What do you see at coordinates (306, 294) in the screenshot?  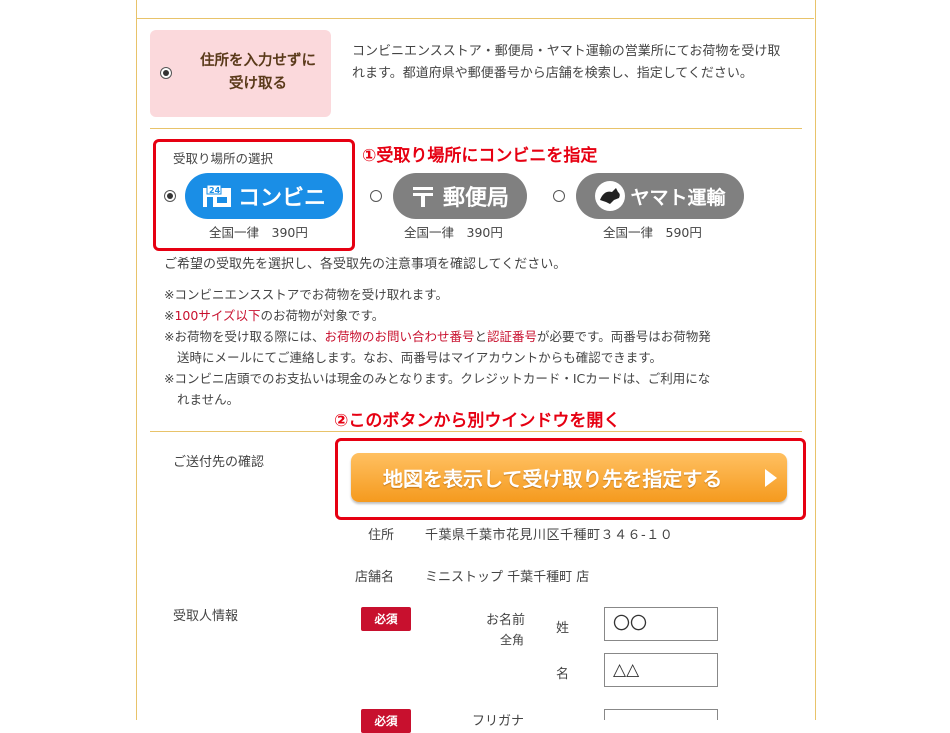 I see `note-1: ※コンビニエンスストアでお荷物を受け取れます。` at bounding box center [306, 294].